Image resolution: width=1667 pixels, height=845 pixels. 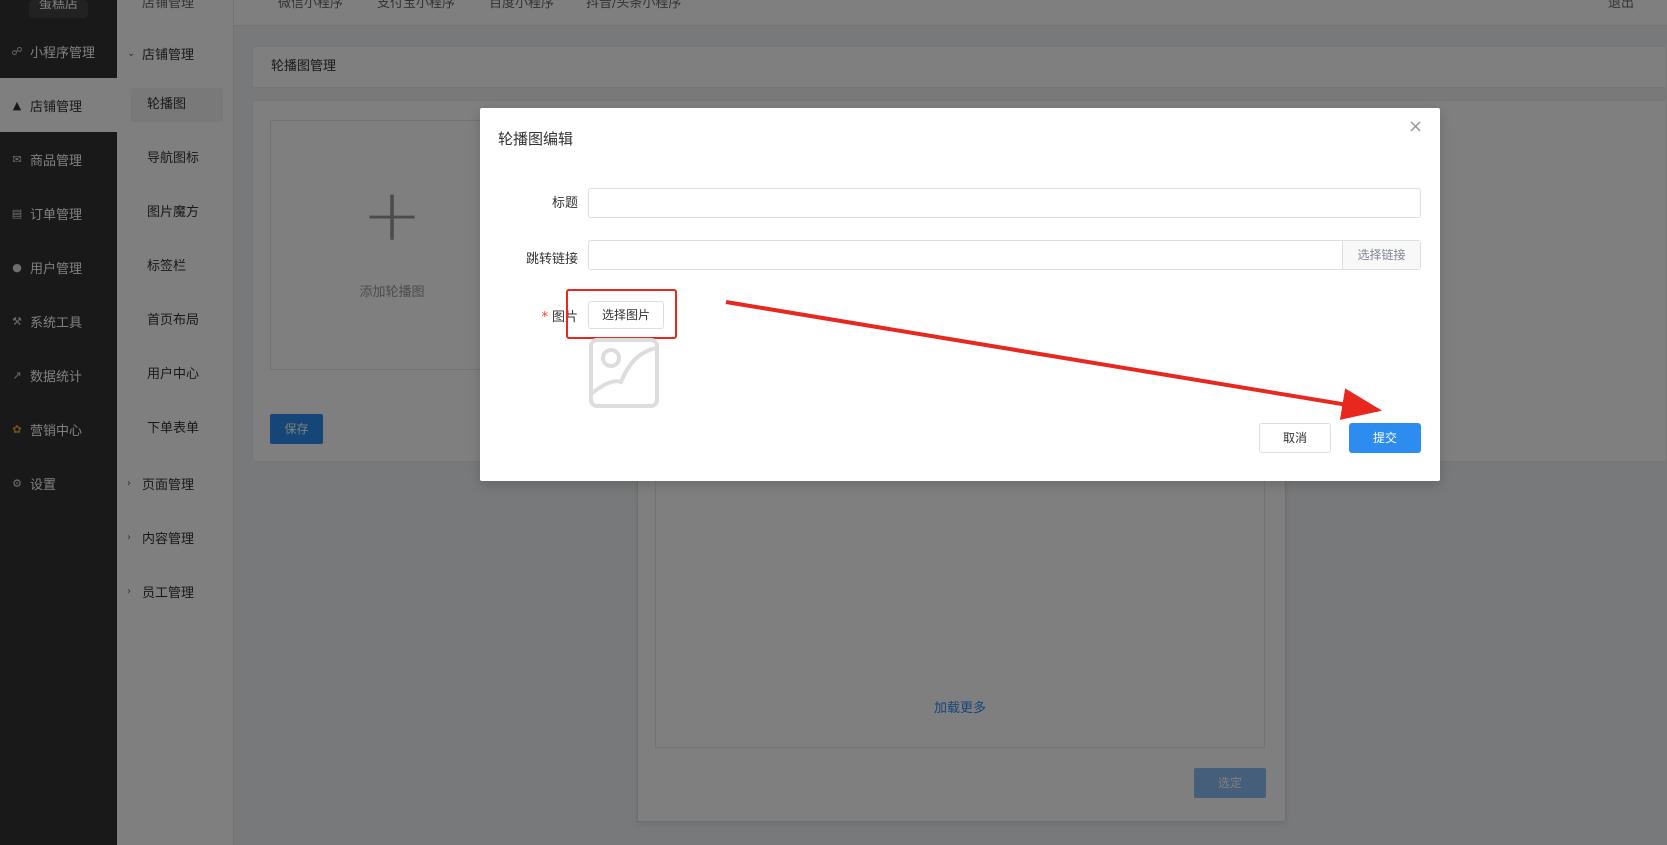 What do you see at coordinates (1004, 255) in the screenshot?
I see `link-input-group: 选择链接` at bounding box center [1004, 255].